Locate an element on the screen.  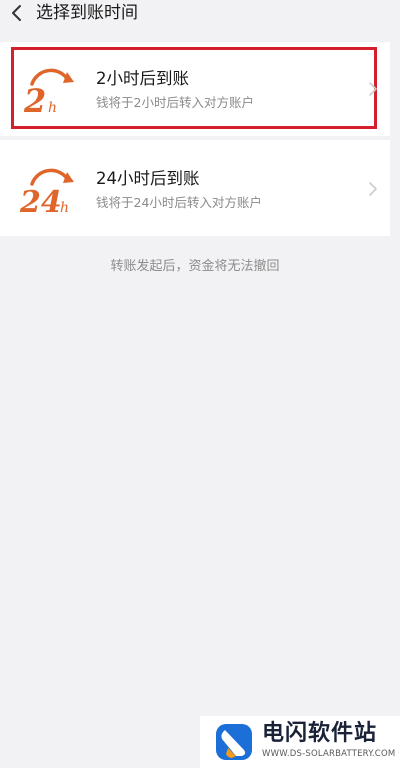
option-title: 24小时后到账 is located at coordinates (148, 178).